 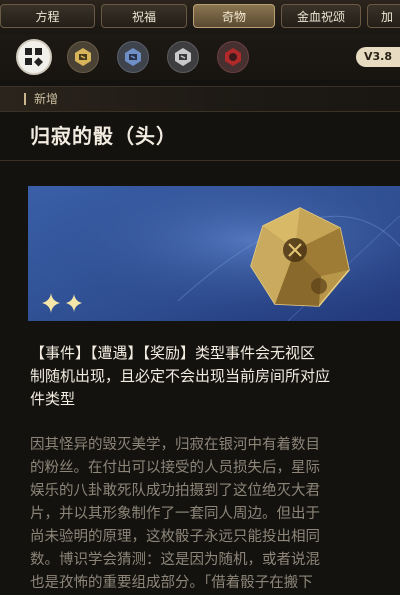 I want to click on gold-badge-icon, so click(x=83, y=57).